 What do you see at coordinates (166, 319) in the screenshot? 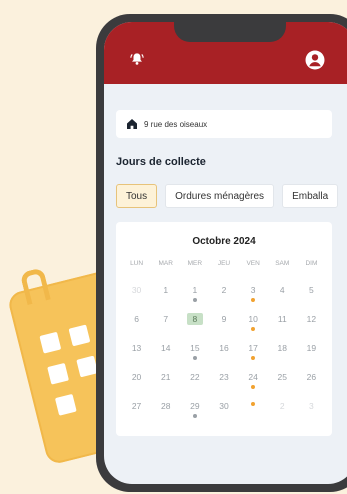
I see `calendar-day-number: 7` at bounding box center [166, 319].